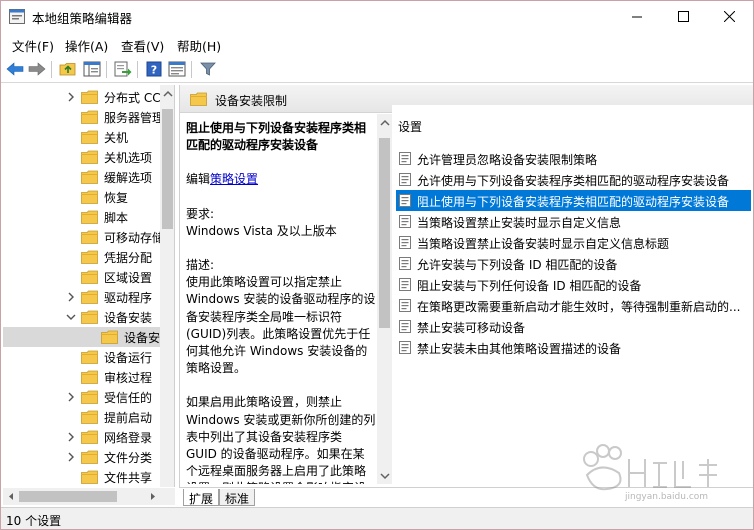 The width and height of the screenshot is (754, 530). I want to click on tree-item: 网络登录, so click(83, 437).